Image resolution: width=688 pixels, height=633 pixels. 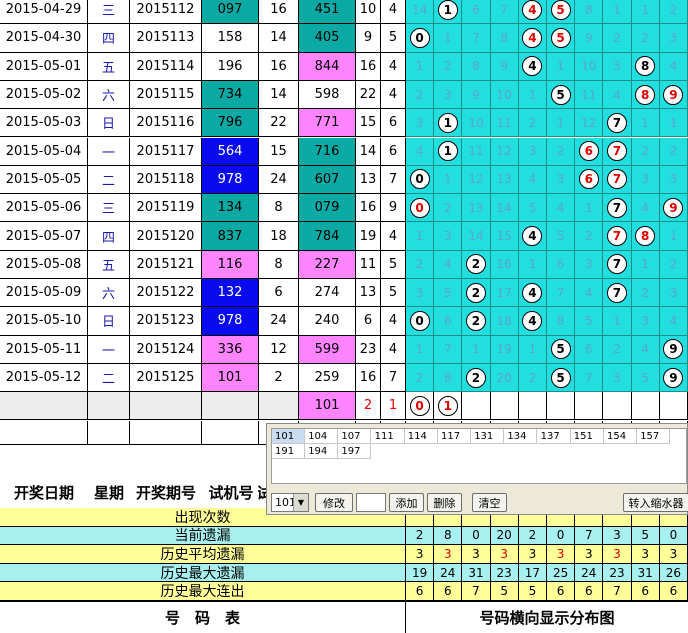 What do you see at coordinates (444, 502) in the screenshot?
I see `delete-button: 删除` at bounding box center [444, 502].